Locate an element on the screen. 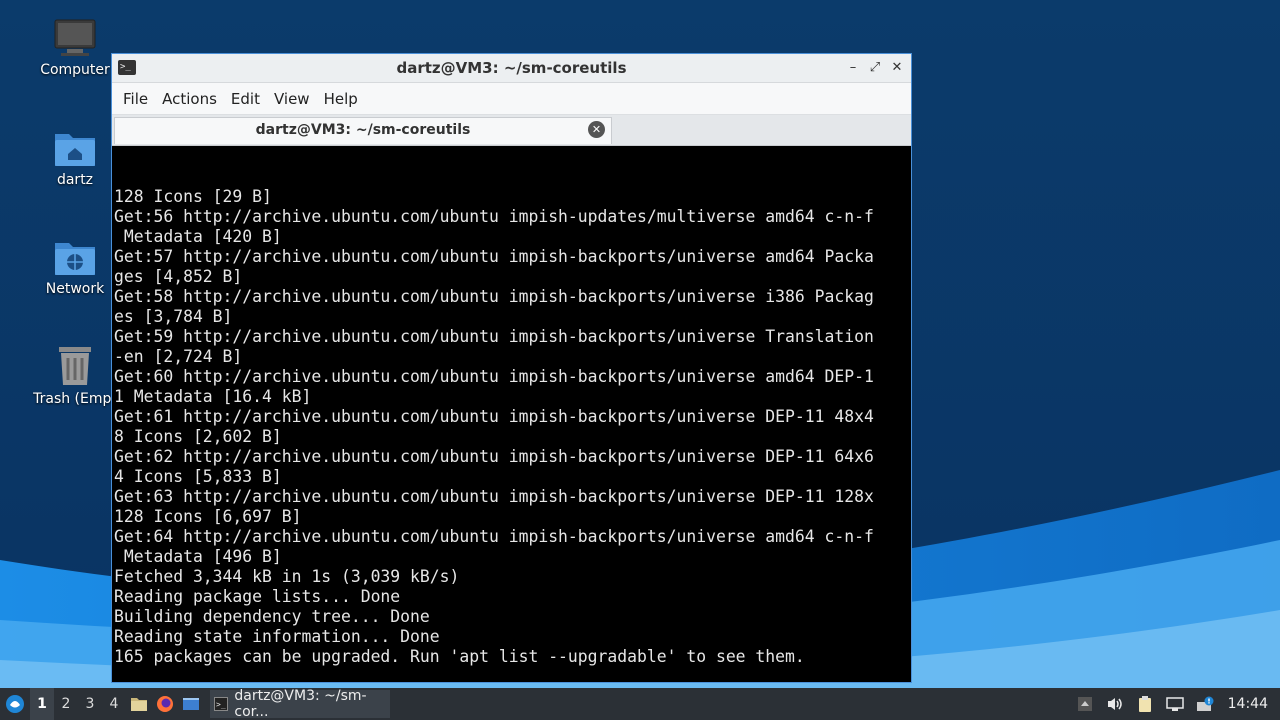 The image size is (1280, 720). file-manager-icon is located at coordinates (139, 704).